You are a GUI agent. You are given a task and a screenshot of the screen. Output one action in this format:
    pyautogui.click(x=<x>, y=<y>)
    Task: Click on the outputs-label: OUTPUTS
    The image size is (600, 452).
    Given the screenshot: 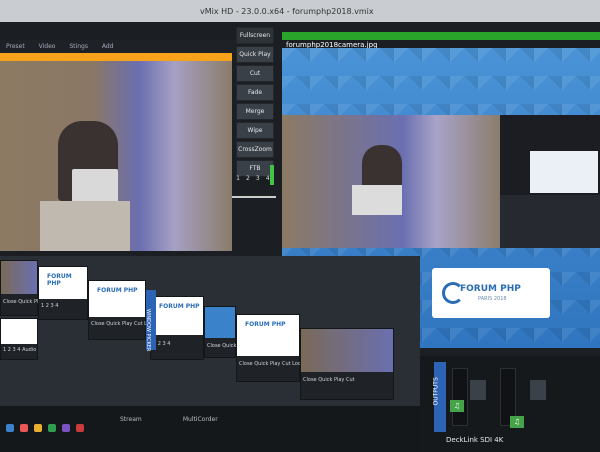 What is the action you would take?
    pyautogui.click(x=439, y=397)
    